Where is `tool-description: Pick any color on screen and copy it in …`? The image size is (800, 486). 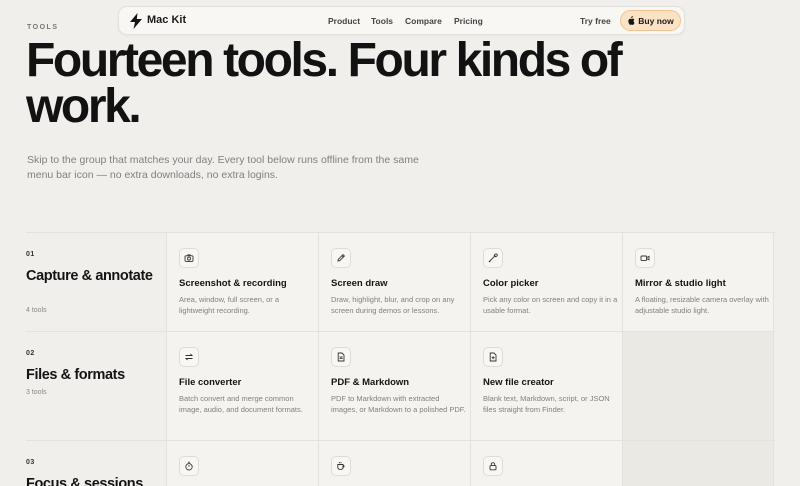
tool-description: Pick any color on screen and copy it in … is located at coordinates (550, 305).